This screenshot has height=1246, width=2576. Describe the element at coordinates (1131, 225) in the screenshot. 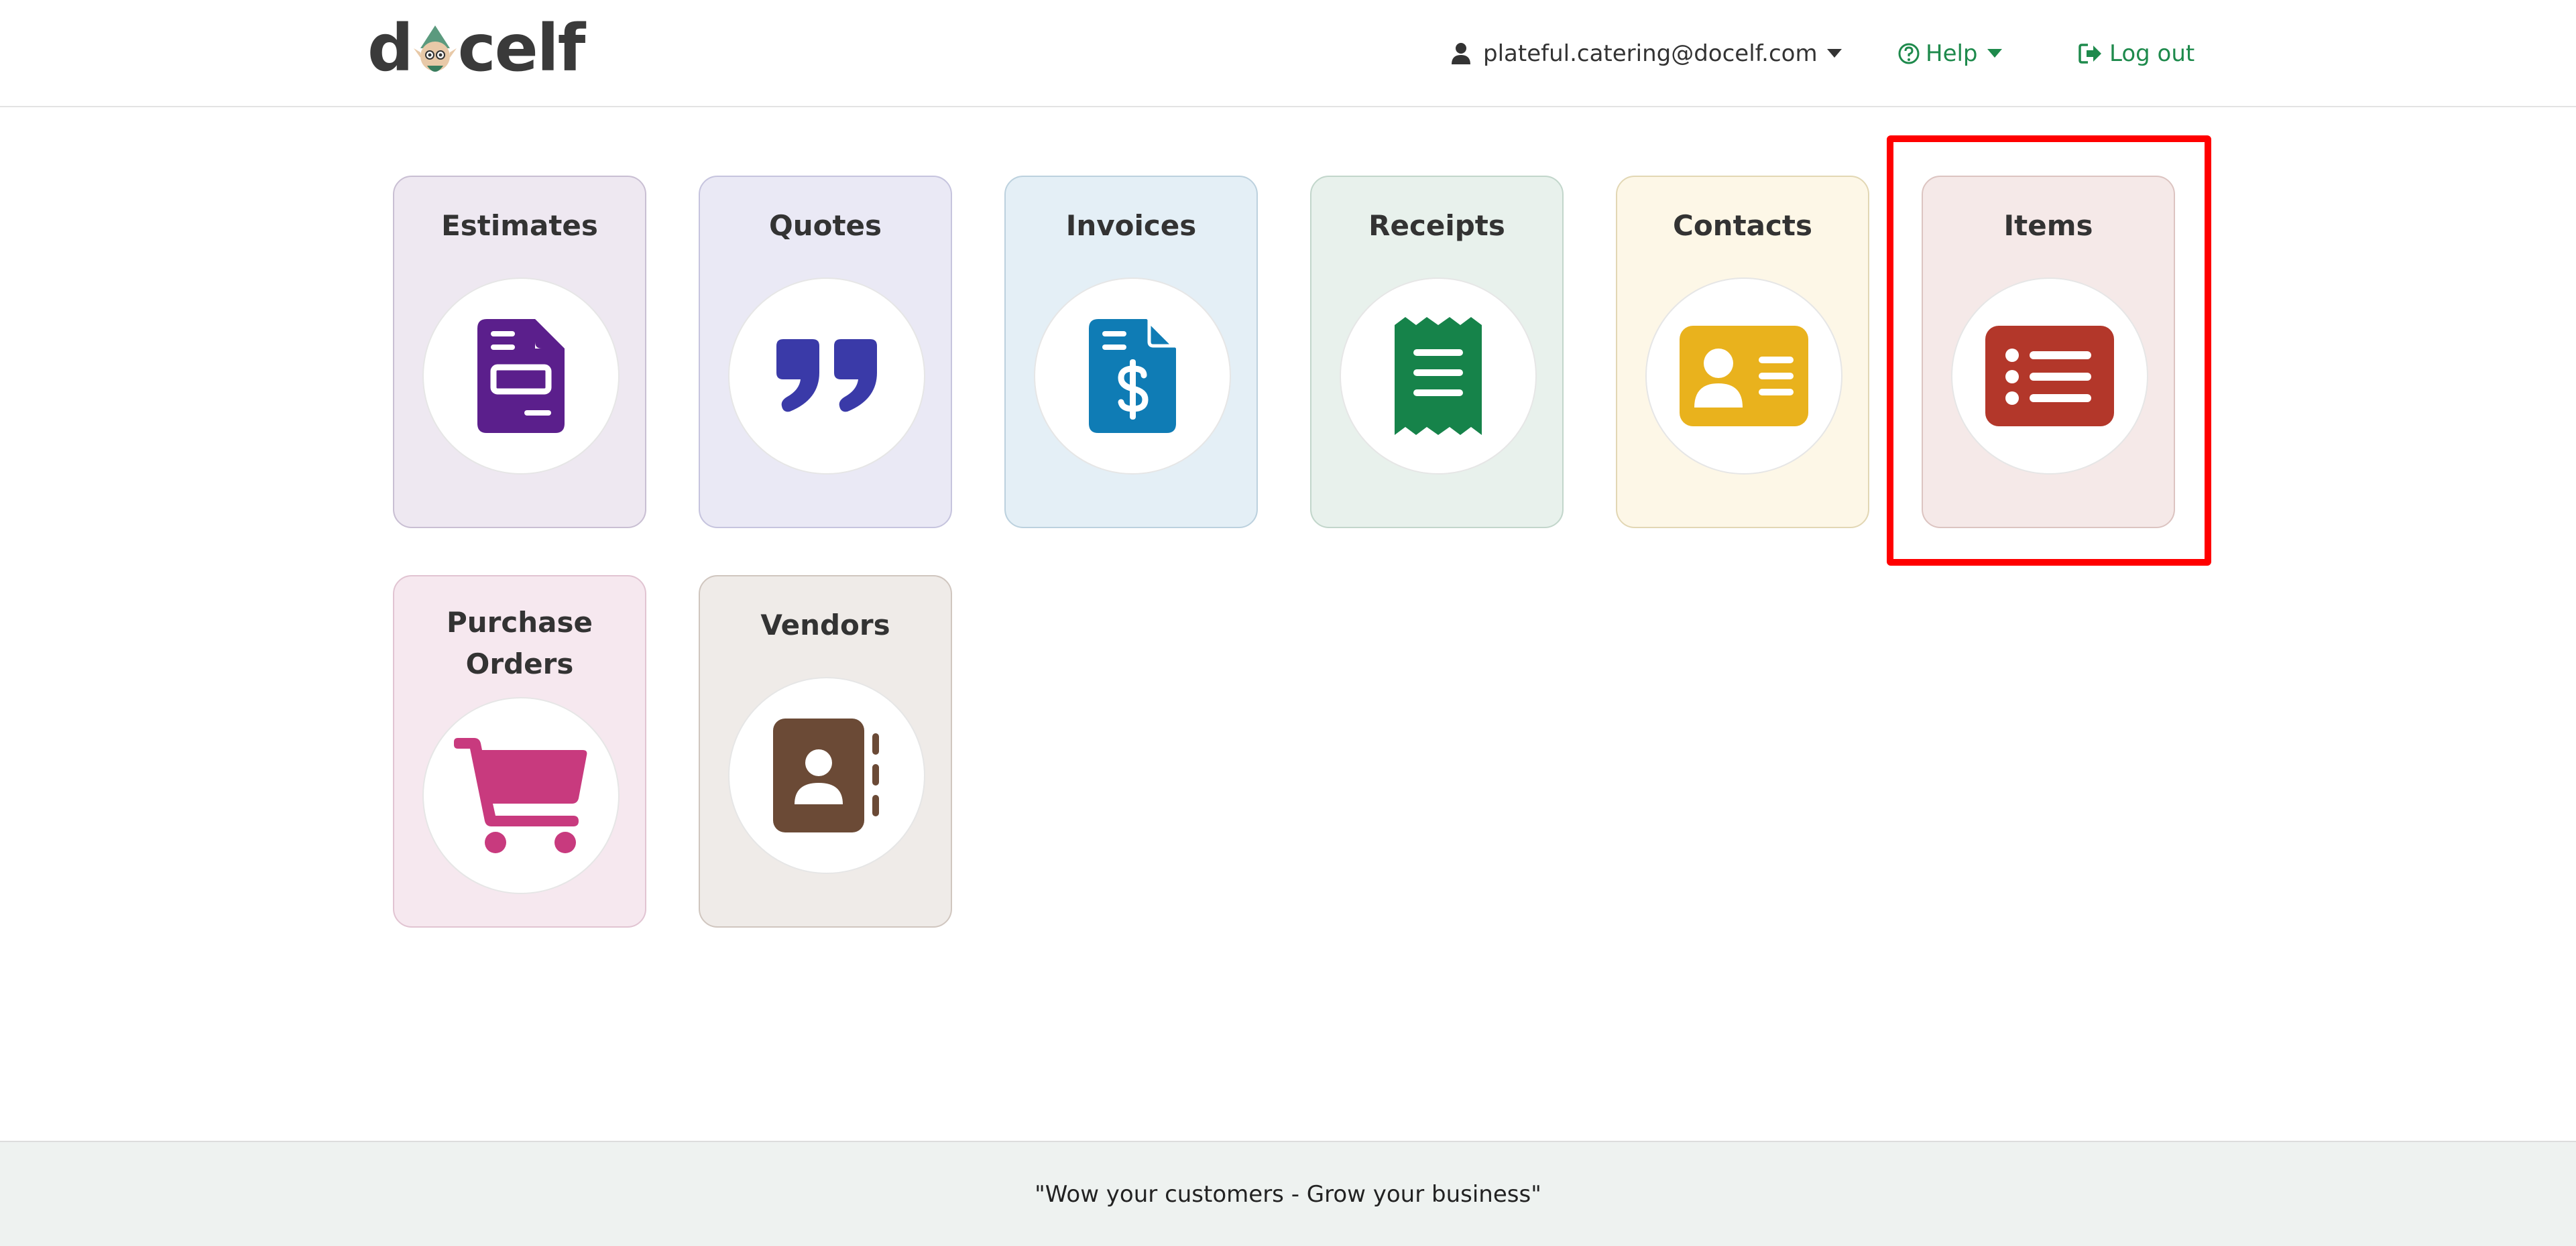

I see `tile-label: Invoices` at that location.